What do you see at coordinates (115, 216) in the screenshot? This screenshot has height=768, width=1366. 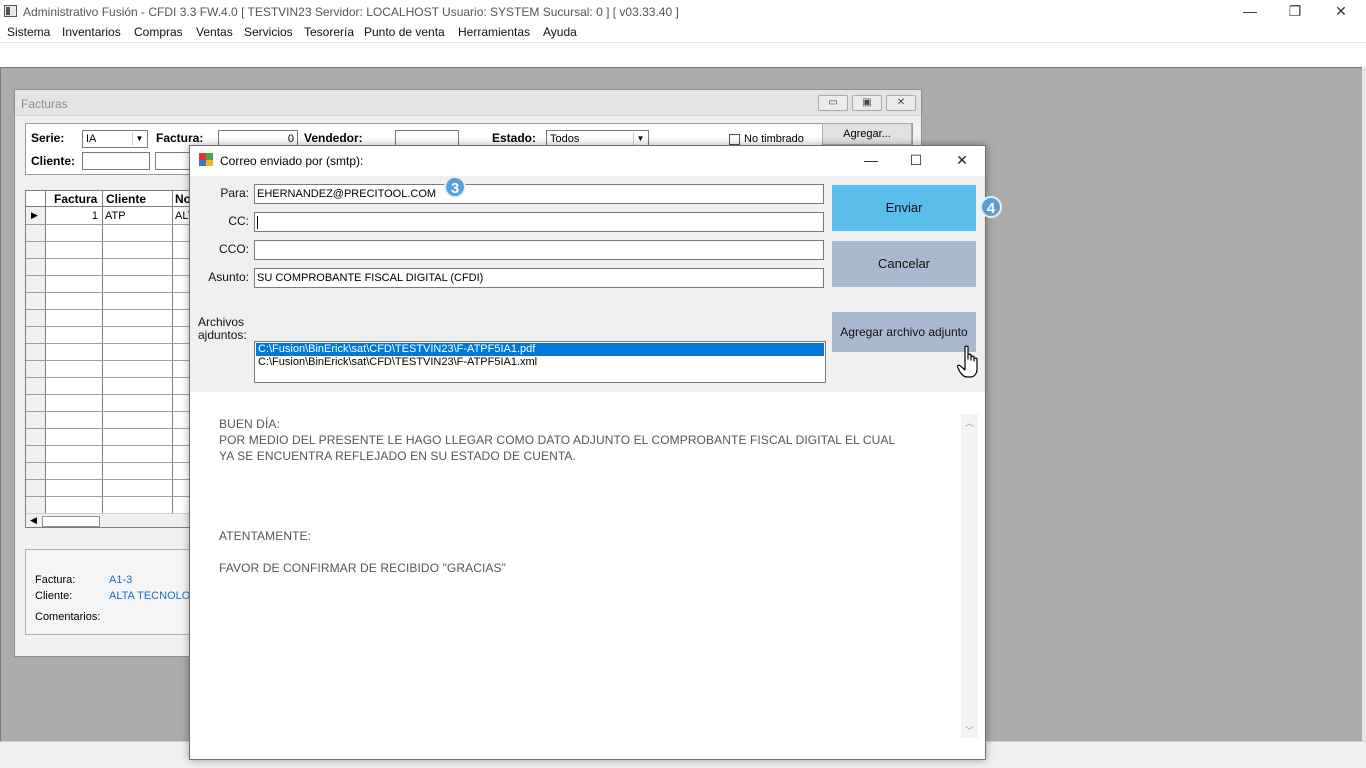 I see `row-cliente: ATP` at bounding box center [115, 216].